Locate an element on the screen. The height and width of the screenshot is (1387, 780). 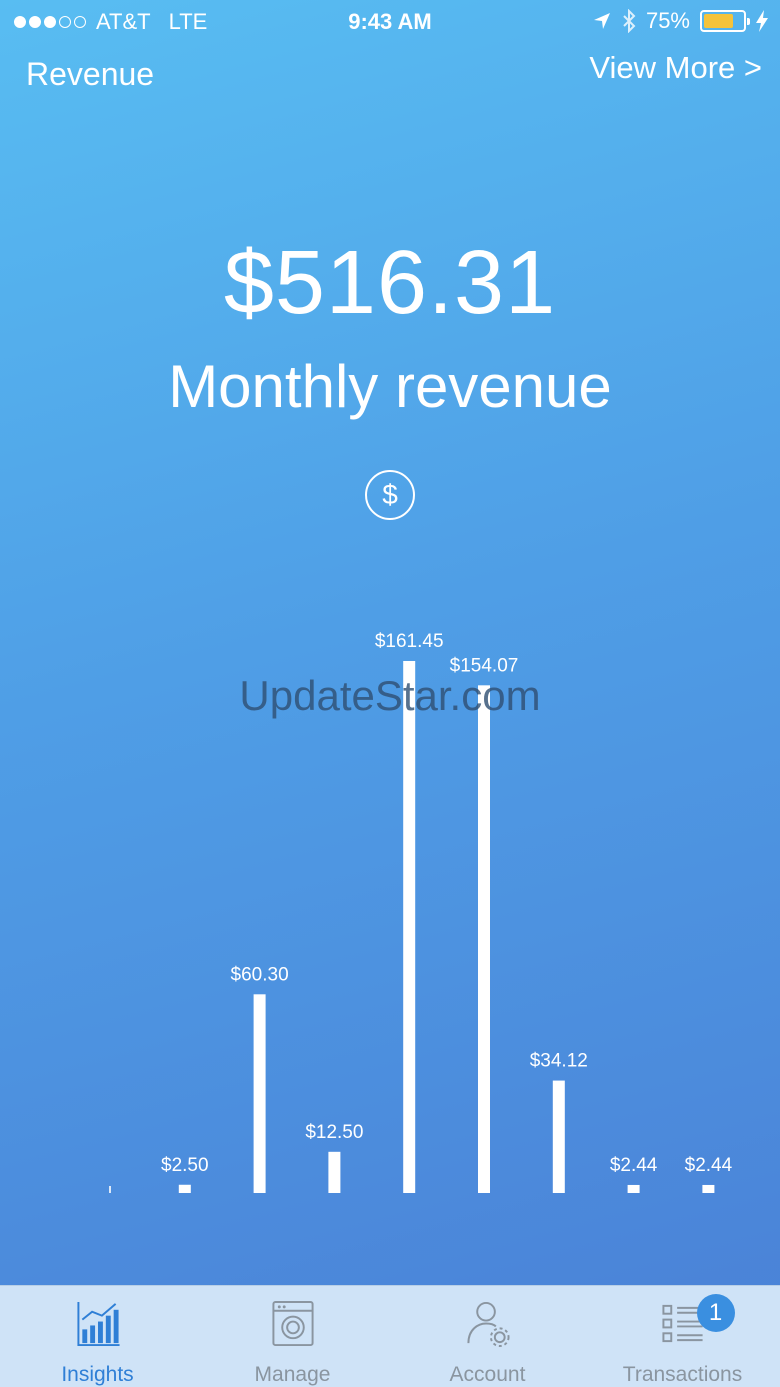
tab-label: Account is located at coordinates (487, 1374).